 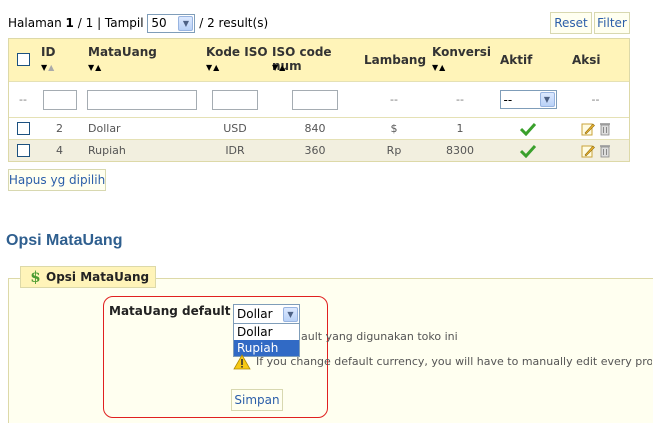 I want to click on row-id: 2, so click(x=59, y=128).